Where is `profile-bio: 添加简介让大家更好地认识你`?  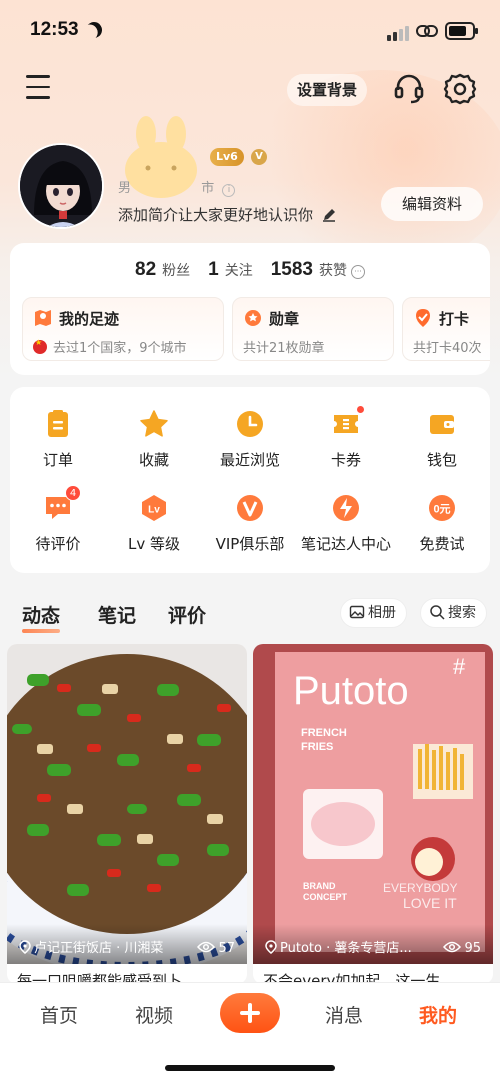 profile-bio: 添加简介让大家更好地认识你 is located at coordinates (227, 214).